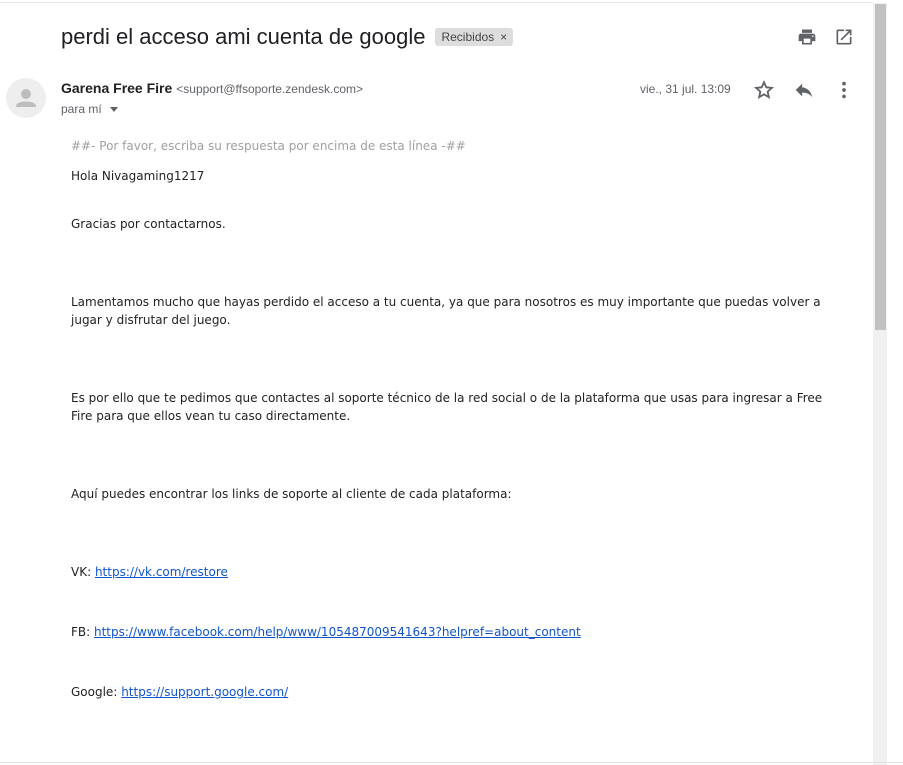 This screenshot has height=765, width=903. Describe the element at coordinates (451, 762) in the screenshot. I see `bottom-divider` at that location.